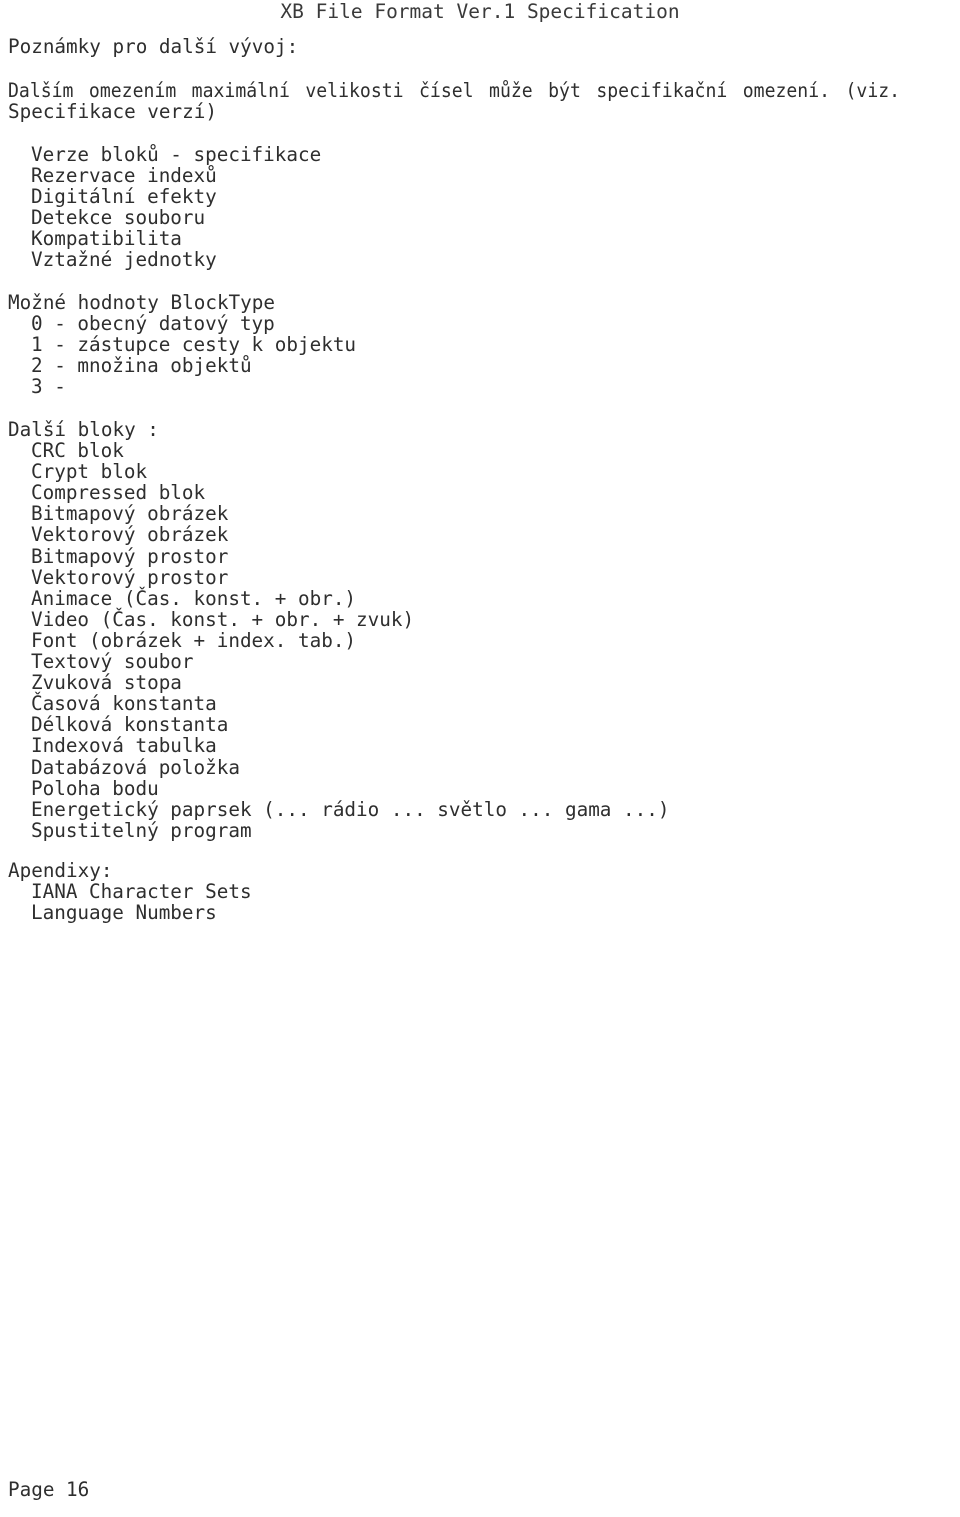 The height and width of the screenshot is (1517, 960). What do you see at coordinates (118, 218) in the screenshot?
I see `list-item: Detekce souboru` at bounding box center [118, 218].